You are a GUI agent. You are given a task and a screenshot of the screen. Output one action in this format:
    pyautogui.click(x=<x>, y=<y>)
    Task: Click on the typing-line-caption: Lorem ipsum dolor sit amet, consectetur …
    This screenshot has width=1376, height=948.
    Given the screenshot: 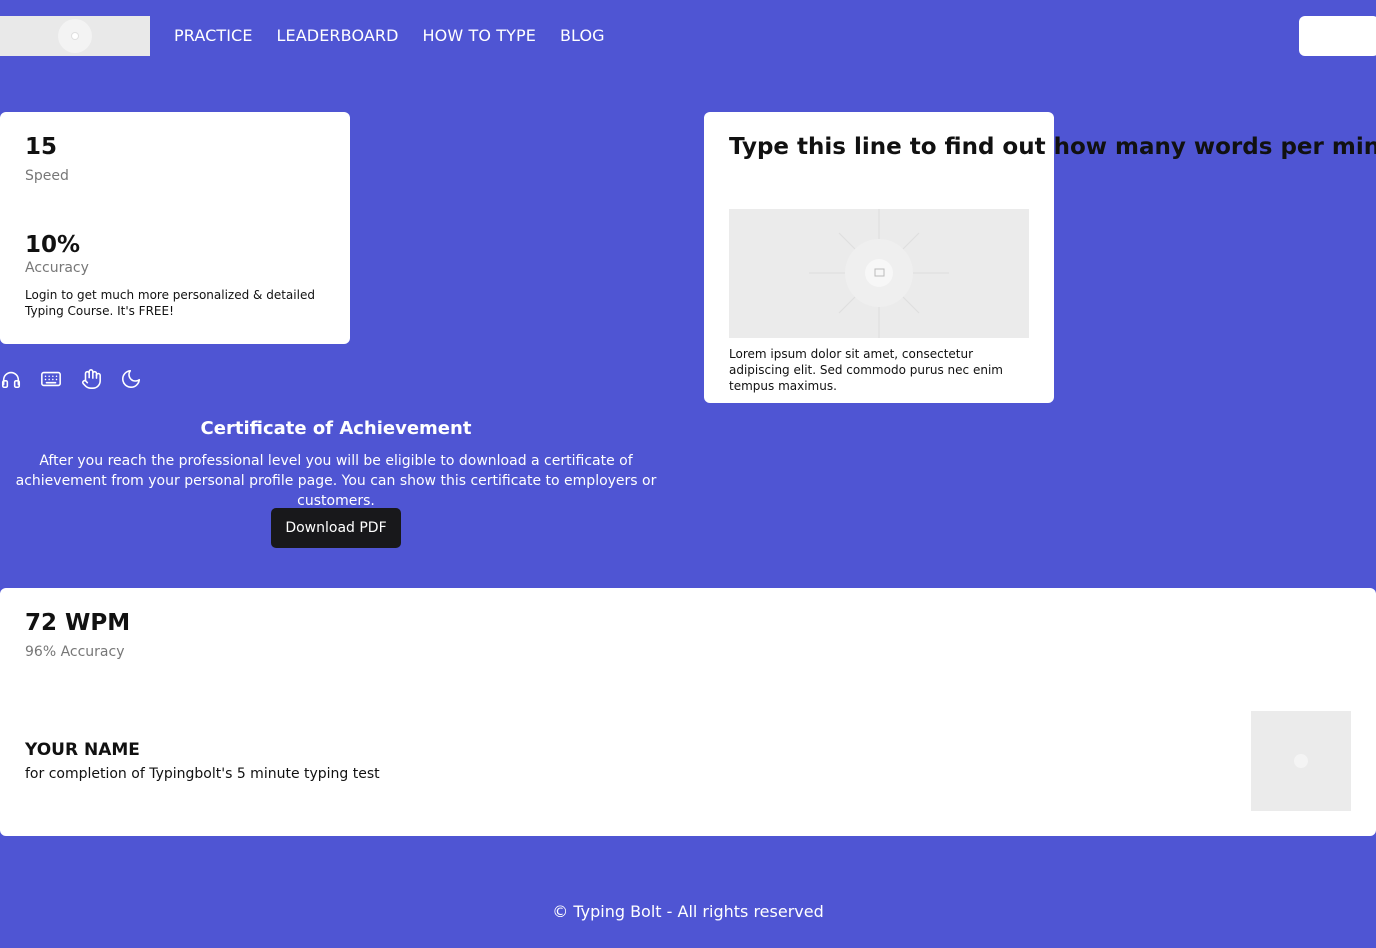 What is the action you would take?
    pyautogui.click(x=866, y=370)
    